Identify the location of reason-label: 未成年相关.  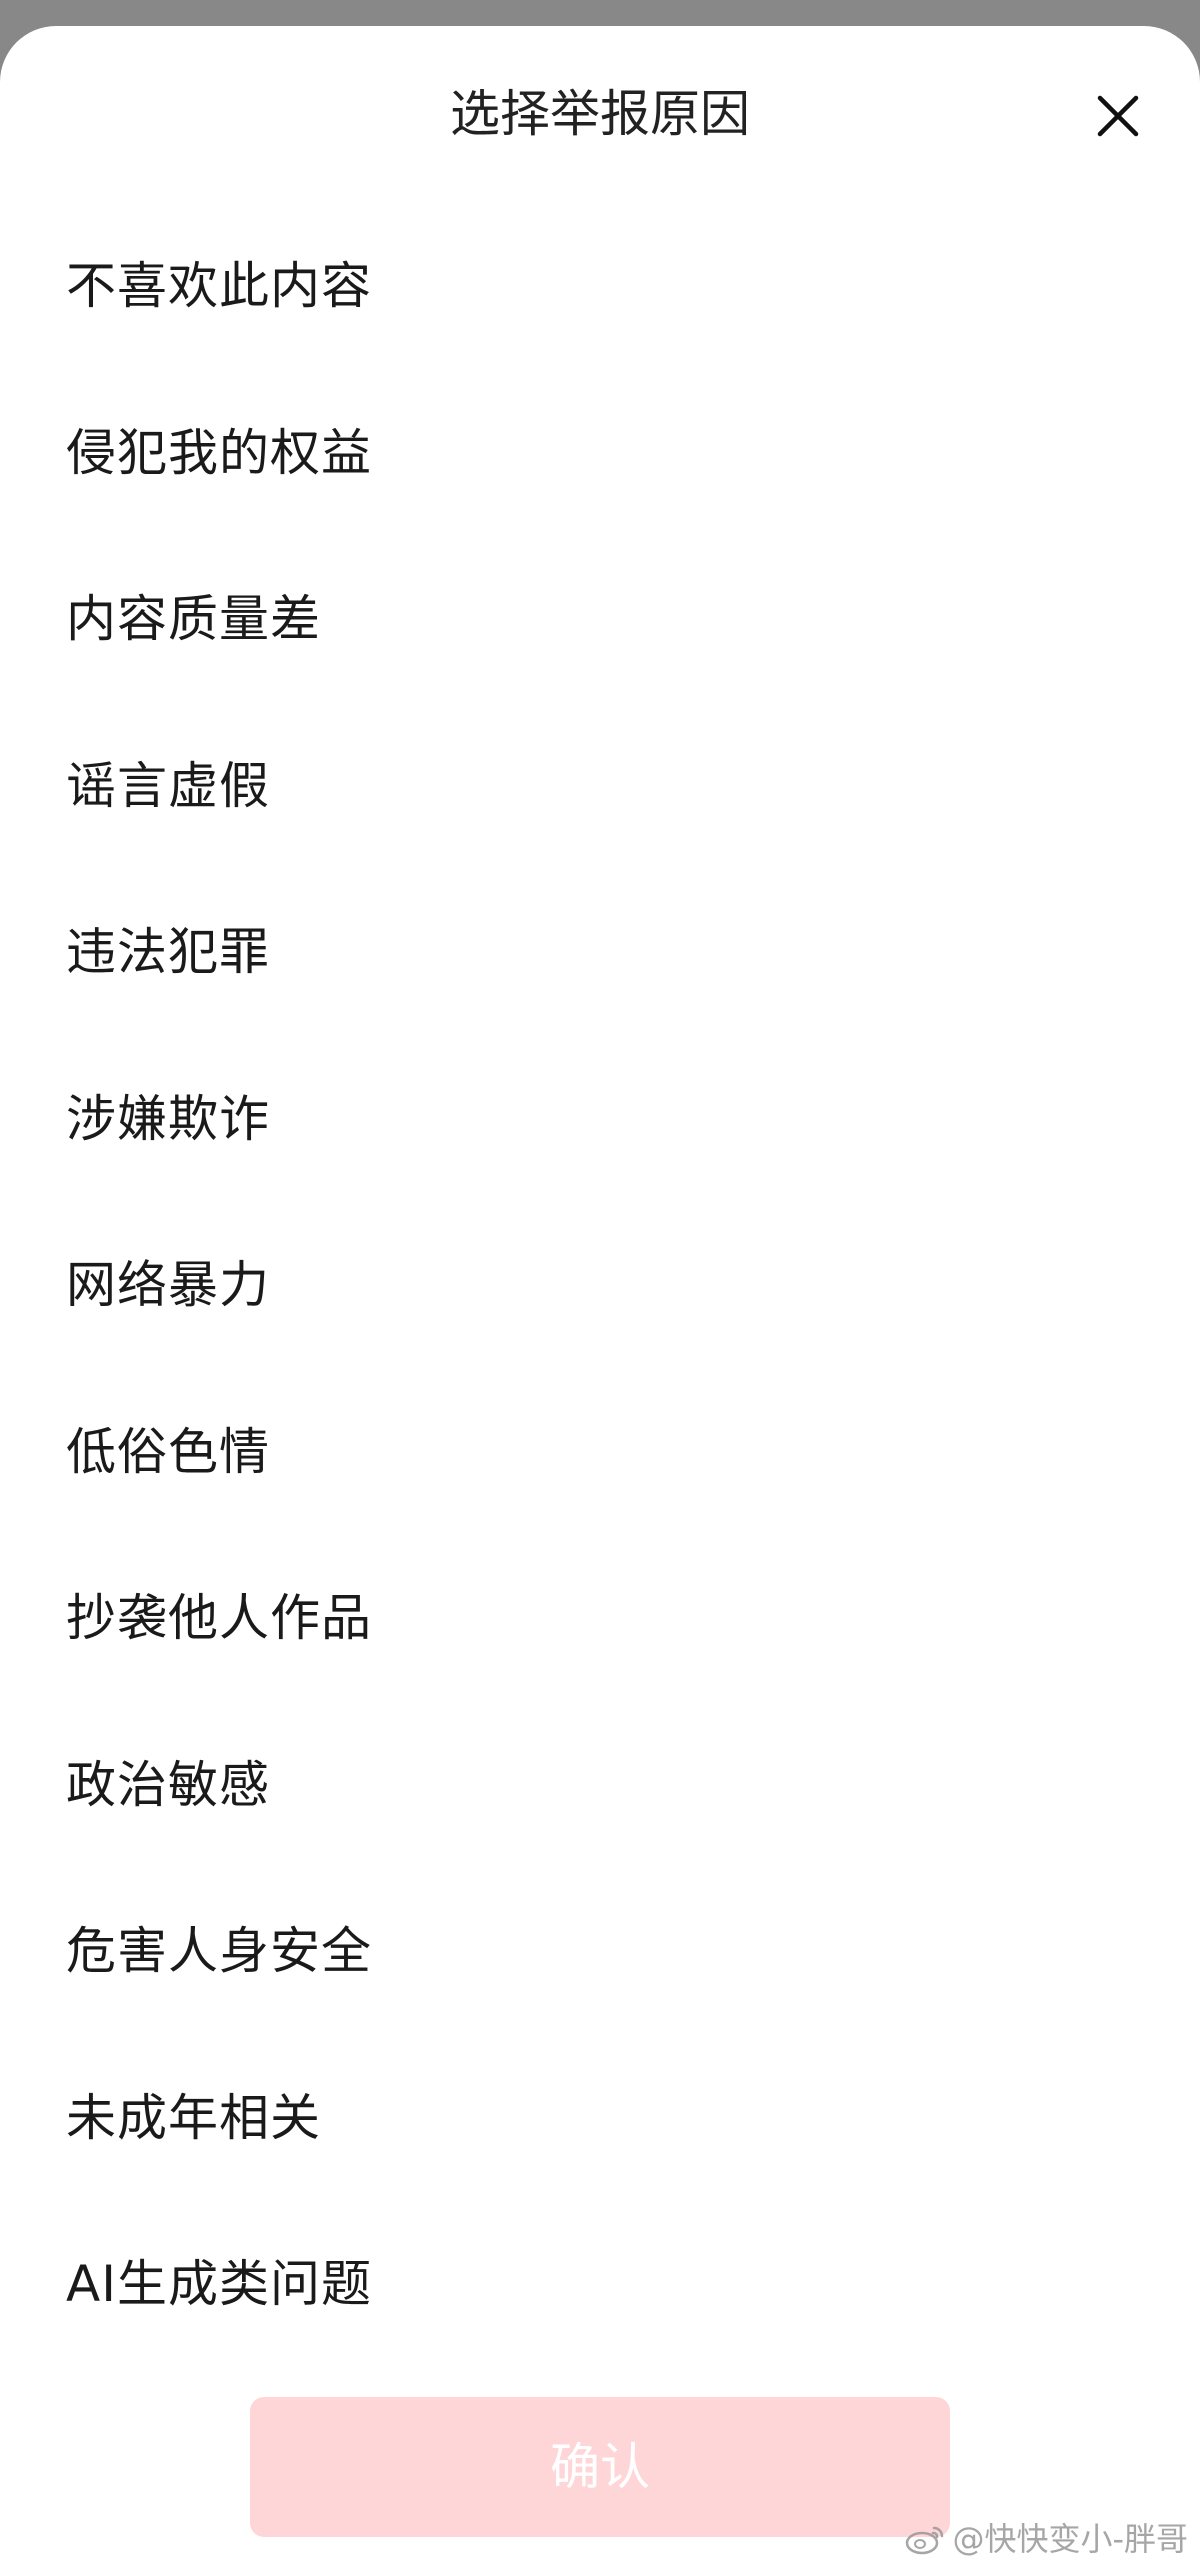
(193, 2117).